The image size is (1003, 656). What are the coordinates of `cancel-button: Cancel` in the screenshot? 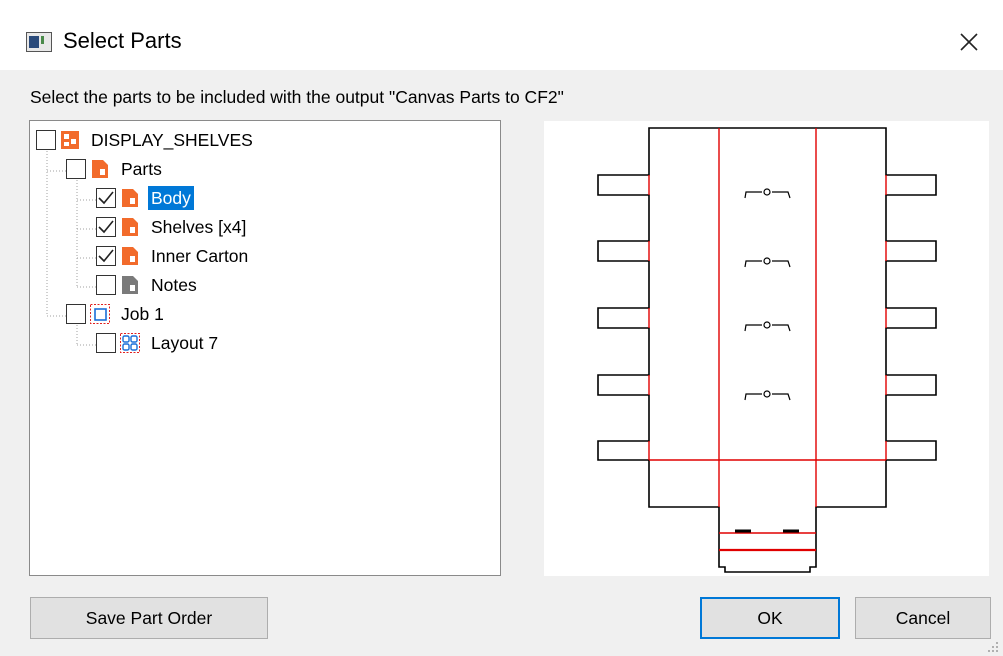 It's located at (923, 618).